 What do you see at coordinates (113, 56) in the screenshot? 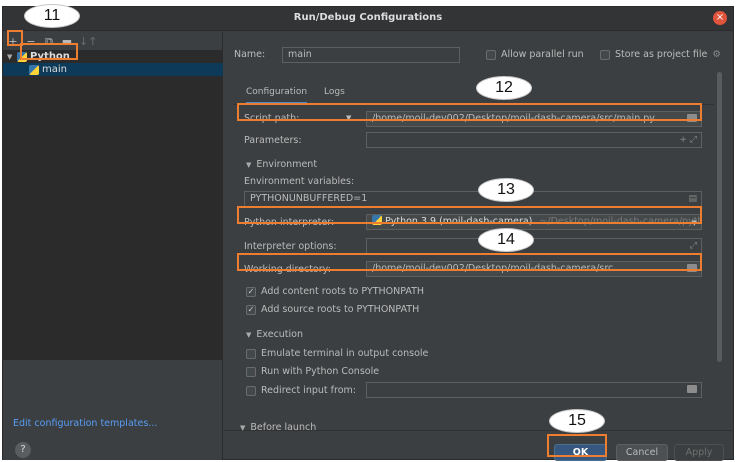
I see `tree-item-python: ▼ Python` at bounding box center [113, 56].